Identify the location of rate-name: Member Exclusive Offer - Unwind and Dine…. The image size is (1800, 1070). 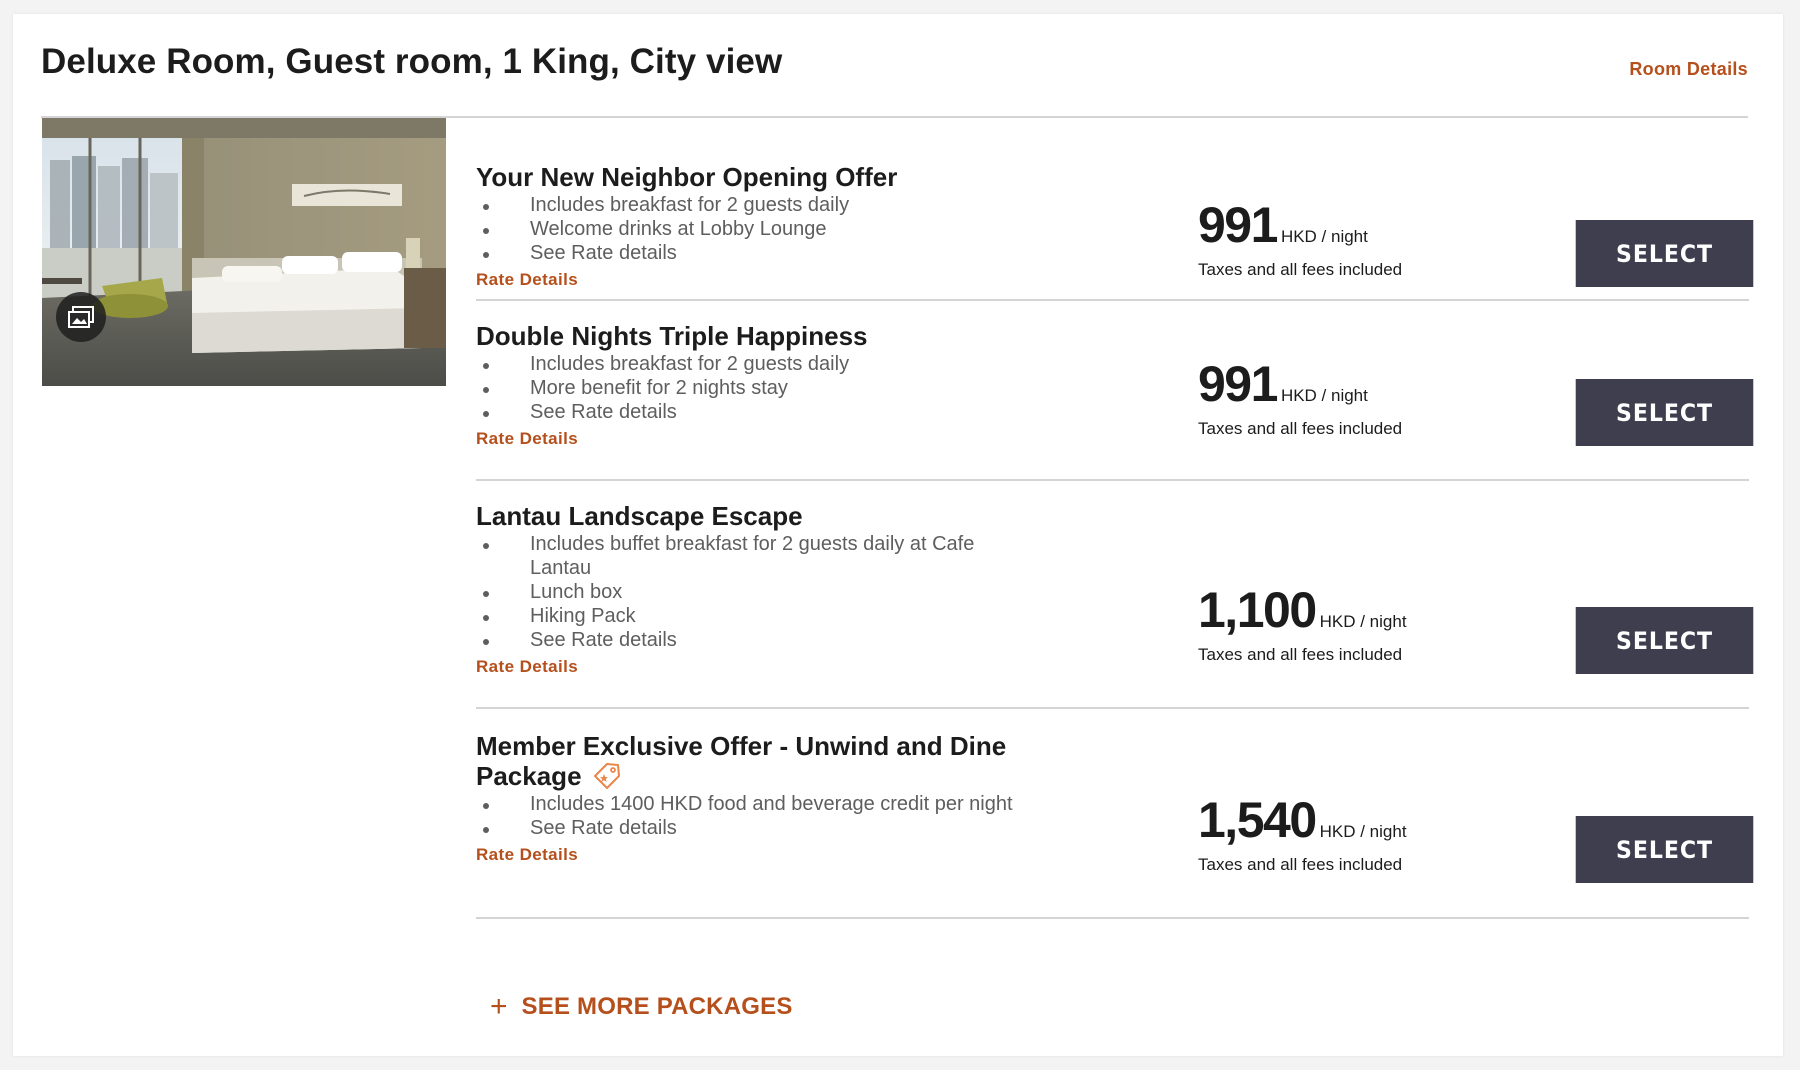
(741, 761).